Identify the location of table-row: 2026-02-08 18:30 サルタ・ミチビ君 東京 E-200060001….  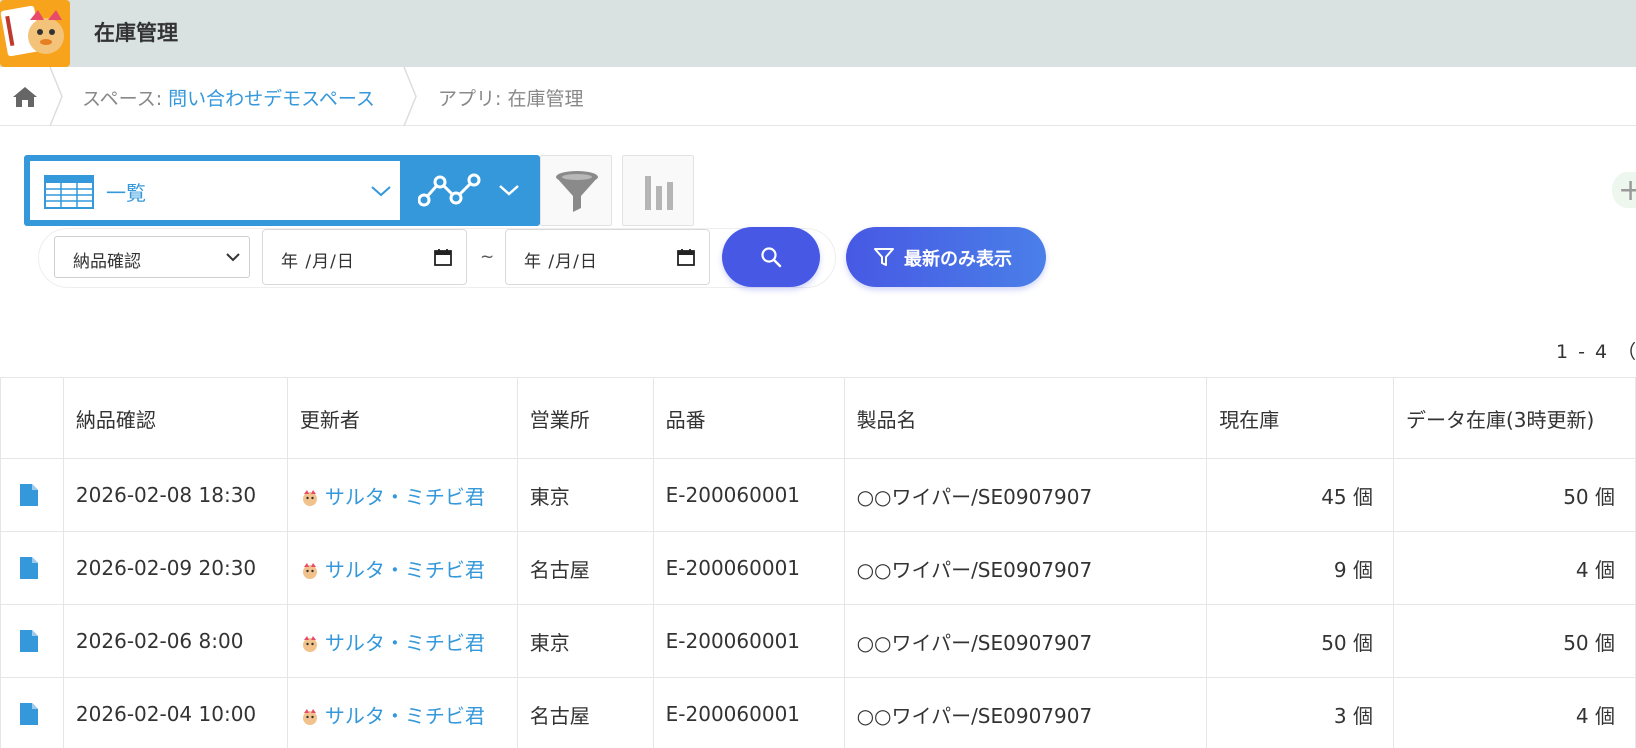
(818, 495).